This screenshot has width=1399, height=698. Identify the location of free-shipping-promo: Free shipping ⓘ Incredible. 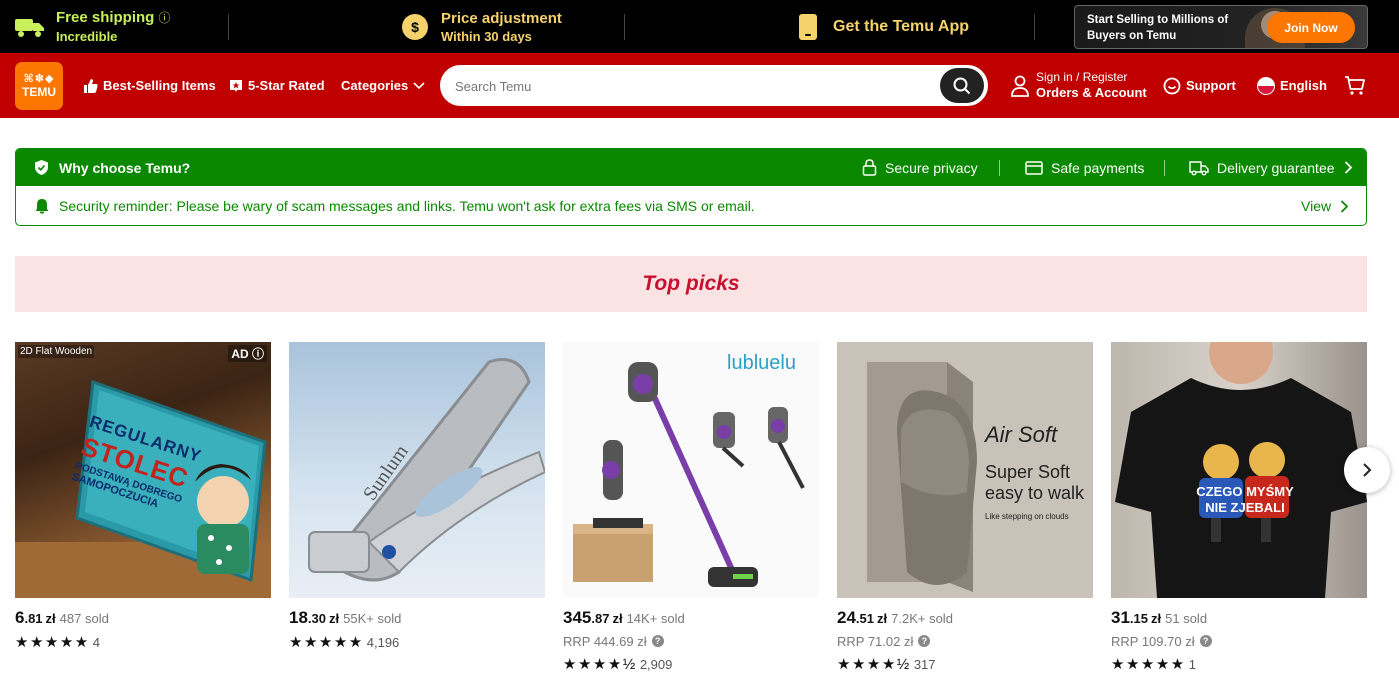
(92, 26).